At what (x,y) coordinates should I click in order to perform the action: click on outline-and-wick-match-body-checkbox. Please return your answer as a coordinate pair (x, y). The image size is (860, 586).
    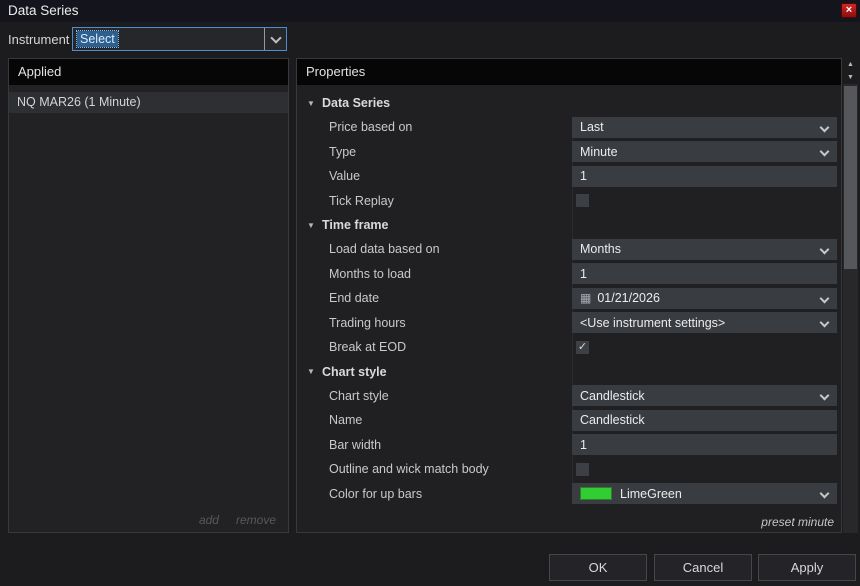
    Looking at the image, I should click on (582, 469).